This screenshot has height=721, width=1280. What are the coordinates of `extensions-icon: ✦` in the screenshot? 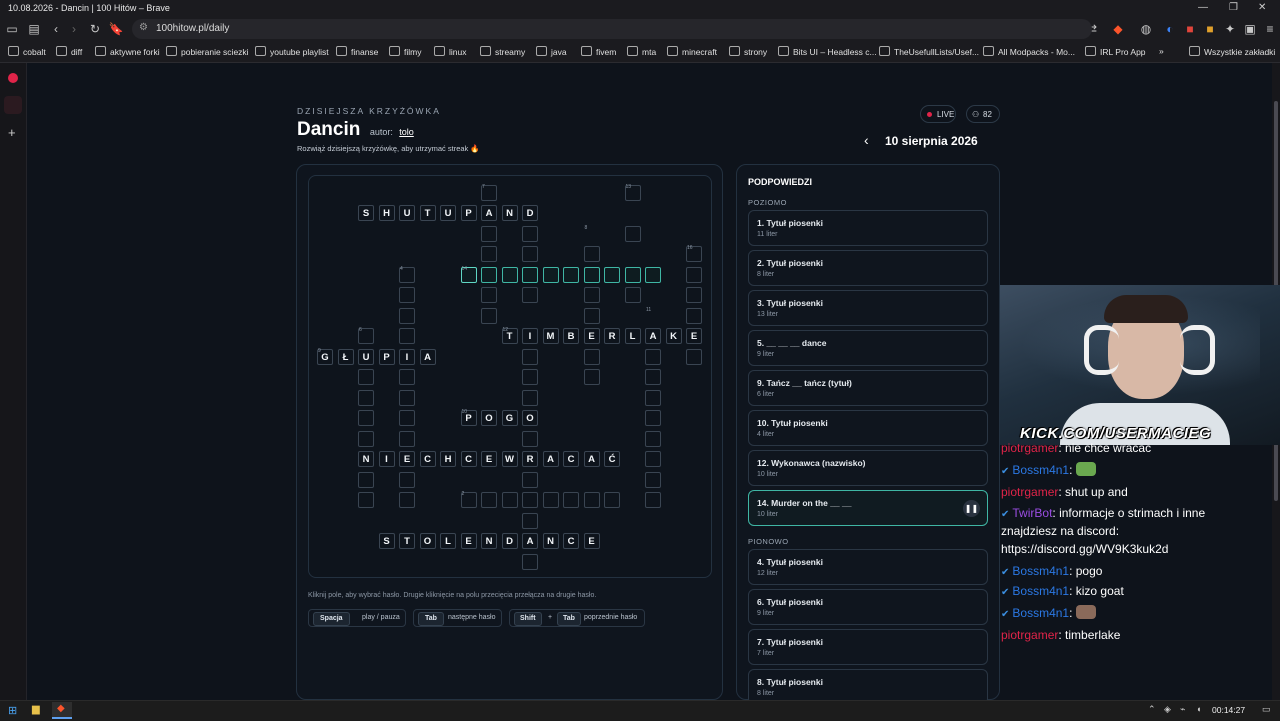 It's located at (1230, 29).